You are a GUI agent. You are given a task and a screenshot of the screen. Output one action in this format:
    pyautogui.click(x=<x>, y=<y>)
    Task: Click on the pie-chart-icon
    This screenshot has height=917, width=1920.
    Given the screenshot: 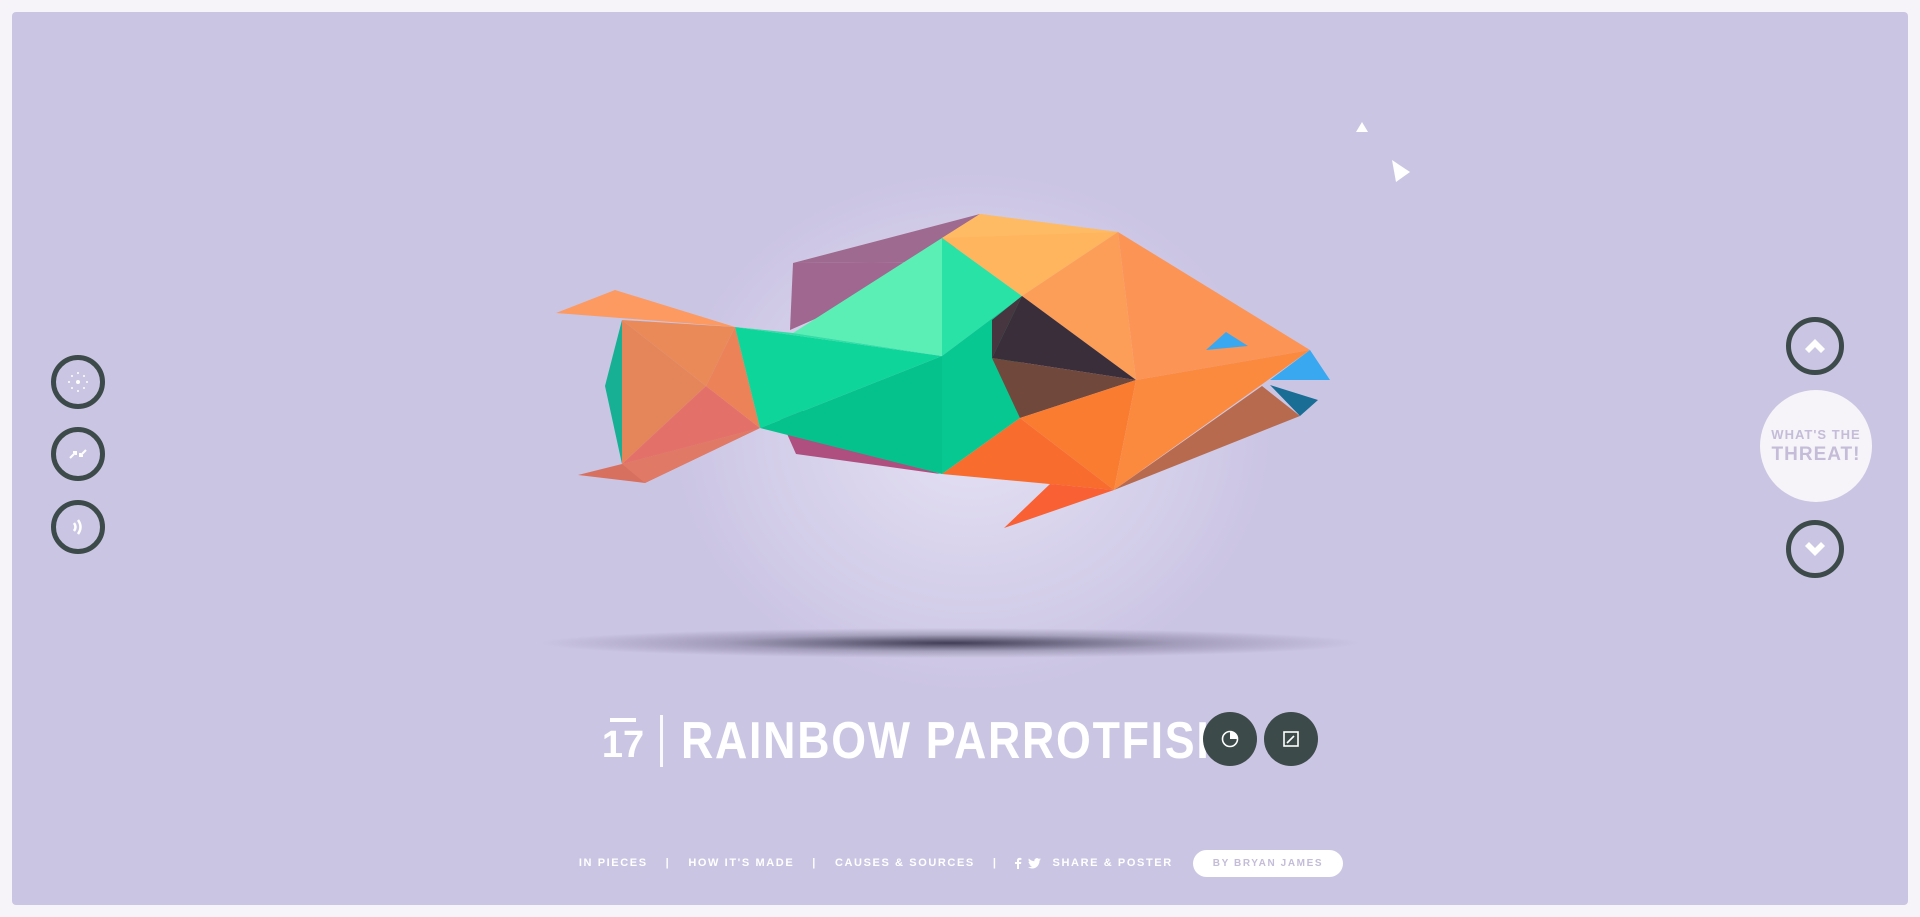 What is the action you would take?
    pyautogui.click(x=1230, y=739)
    